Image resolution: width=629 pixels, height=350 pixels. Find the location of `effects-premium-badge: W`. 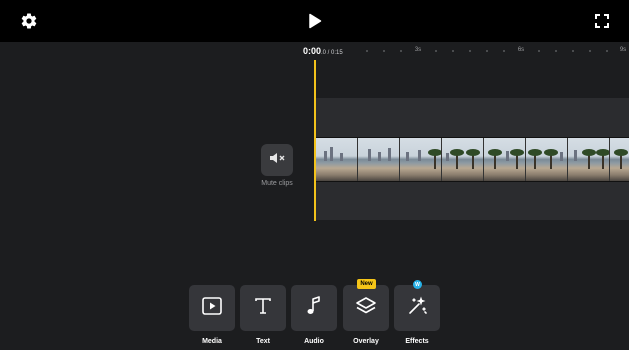

effects-premium-badge: W is located at coordinates (417, 284).